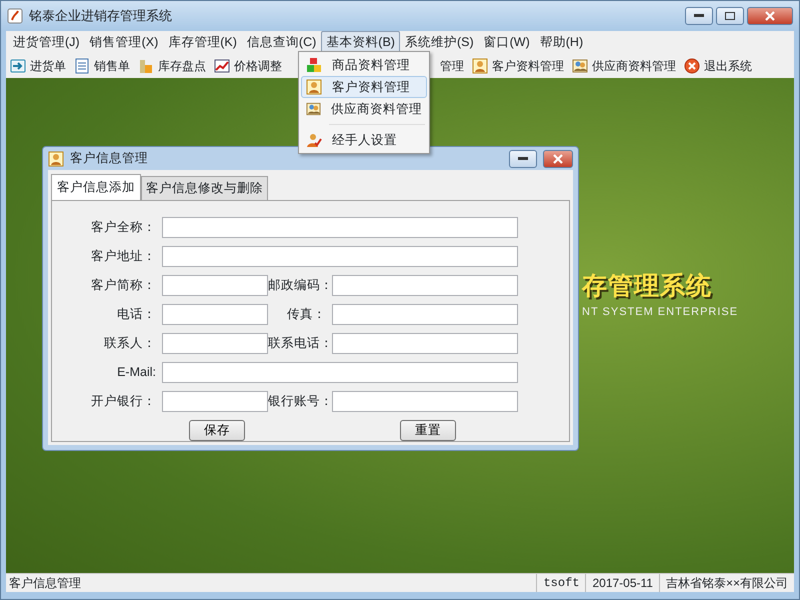  I want to click on field-label: 客户全称：, so click(123, 227).